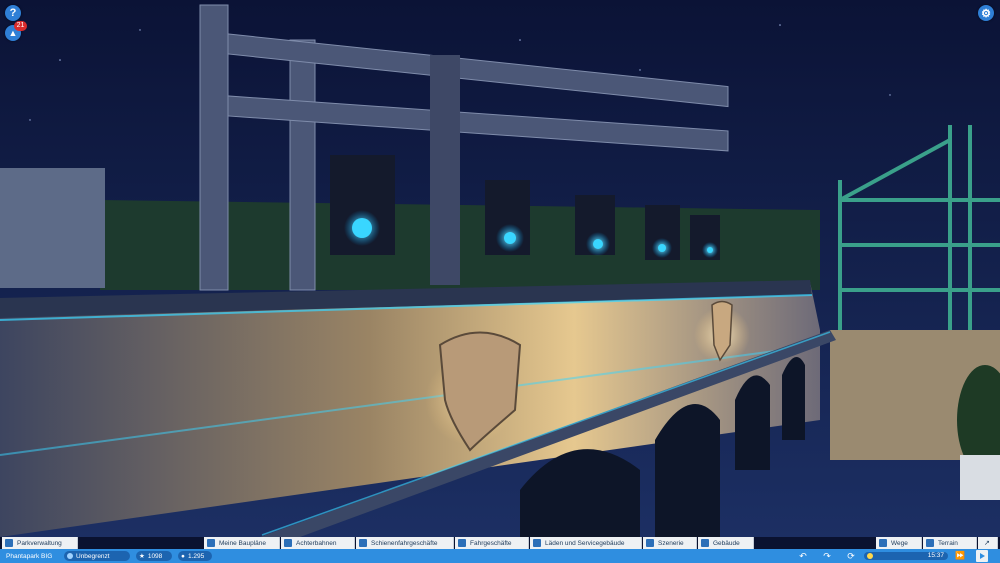  I want to click on settings-button: ⚙, so click(986, 13).